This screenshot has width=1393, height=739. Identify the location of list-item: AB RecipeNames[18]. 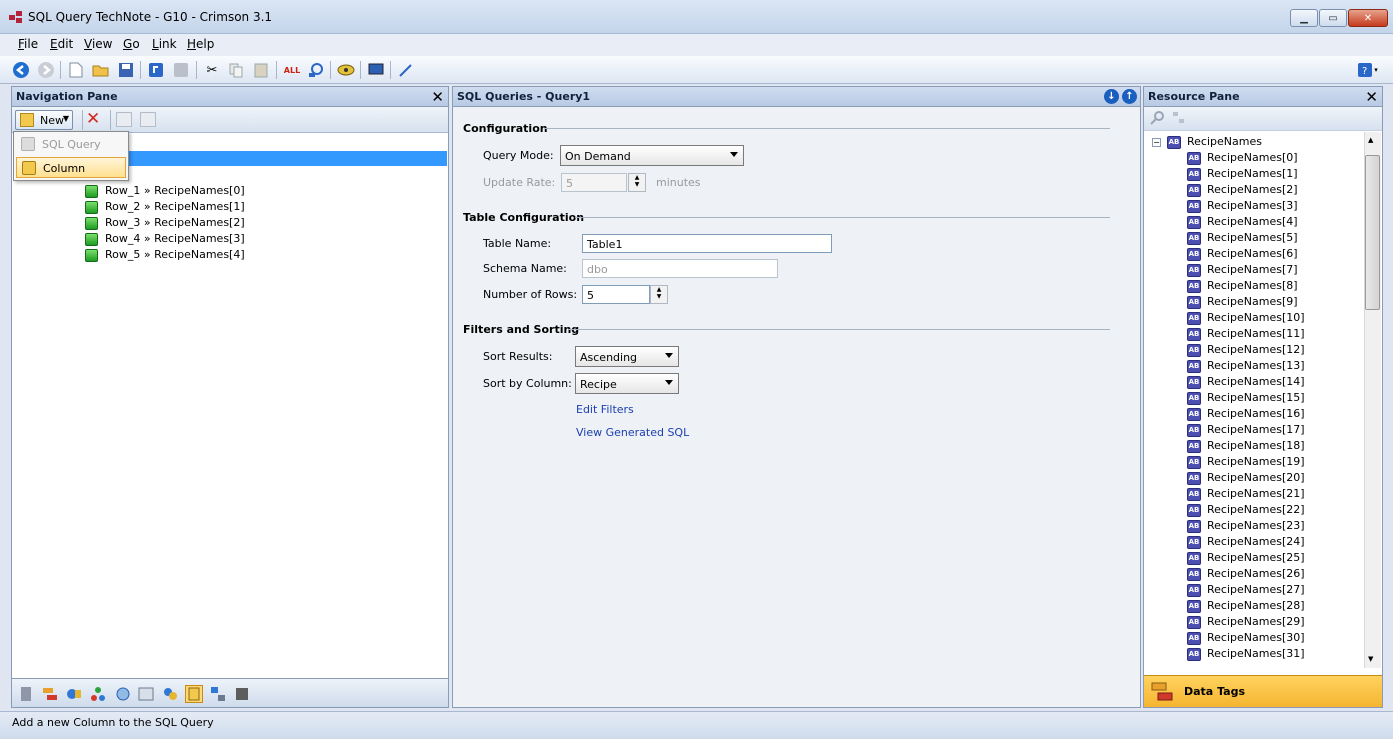
(1246, 447).